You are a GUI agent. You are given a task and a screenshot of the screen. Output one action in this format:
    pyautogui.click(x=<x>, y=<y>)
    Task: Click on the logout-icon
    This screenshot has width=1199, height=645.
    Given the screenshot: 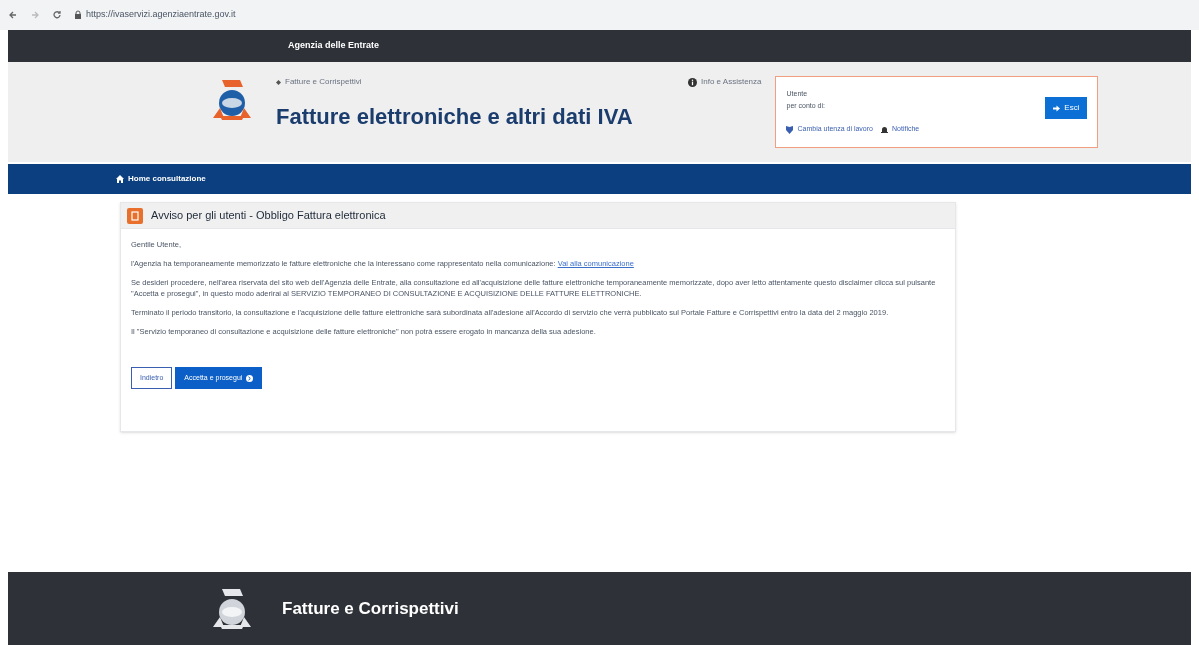 What is the action you would take?
    pyautogui.click(x=1057, y=108)
    